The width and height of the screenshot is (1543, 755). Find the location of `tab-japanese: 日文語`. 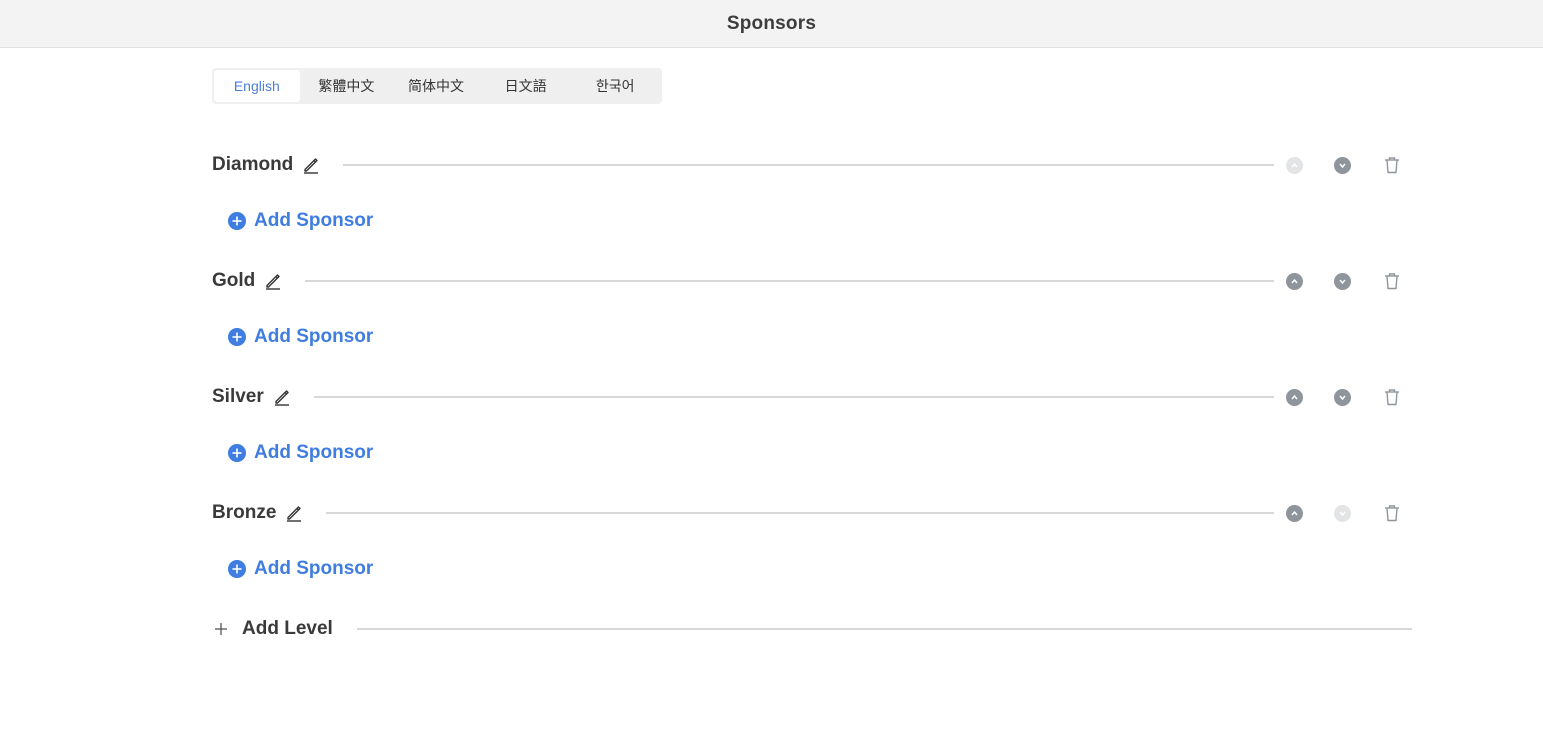

tab-japanese: 日文語 is located at coordinates (526, 86).